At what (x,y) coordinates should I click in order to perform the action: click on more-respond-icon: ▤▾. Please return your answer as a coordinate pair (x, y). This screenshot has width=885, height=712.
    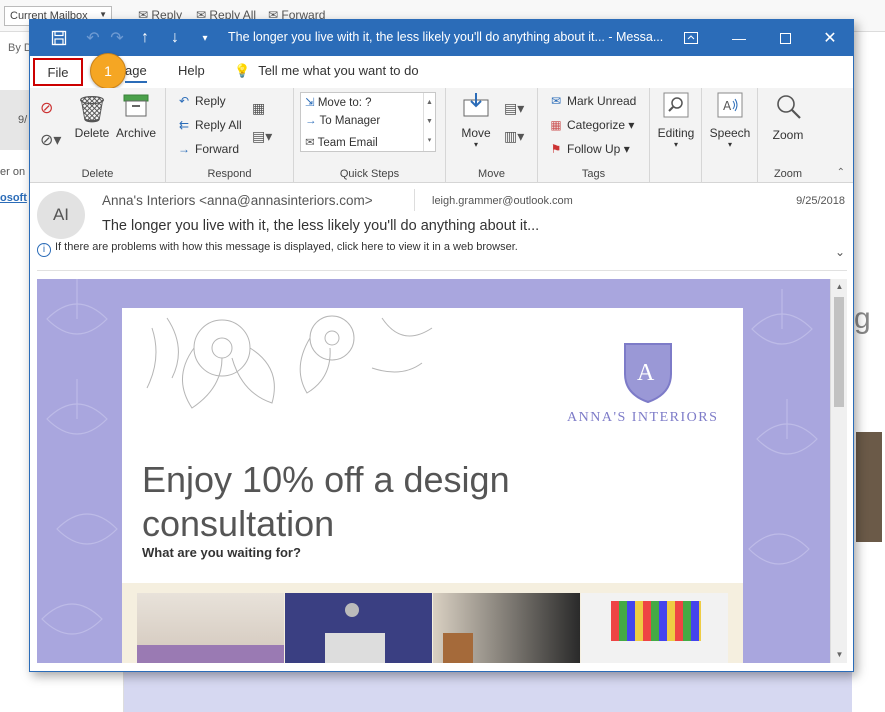
    Looking at the image, I should click on (262, 136).